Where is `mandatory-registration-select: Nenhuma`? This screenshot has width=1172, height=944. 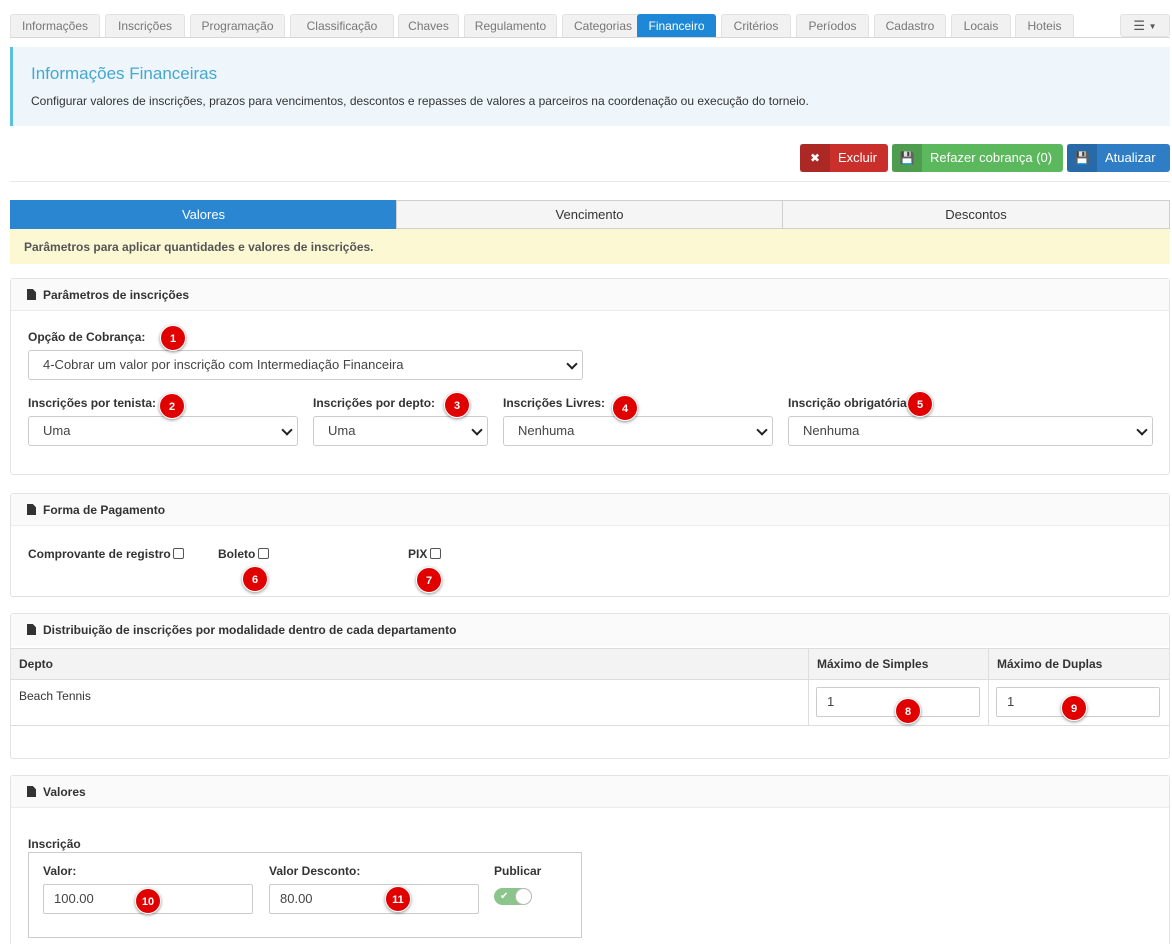
mandatory-registration-select: Nenhuma is located at coordinates (970, 431).